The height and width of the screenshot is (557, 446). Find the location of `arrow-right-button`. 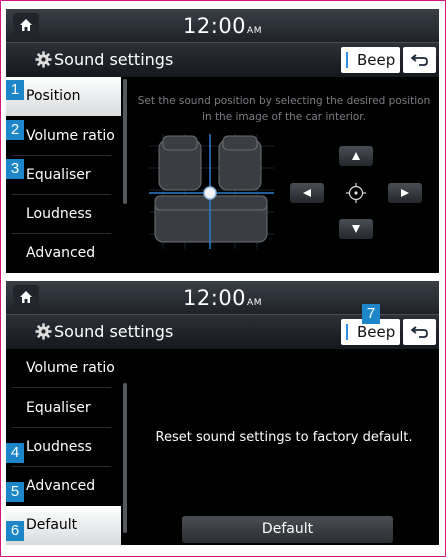

arrow-right-button is located at coordinates (405, 193).